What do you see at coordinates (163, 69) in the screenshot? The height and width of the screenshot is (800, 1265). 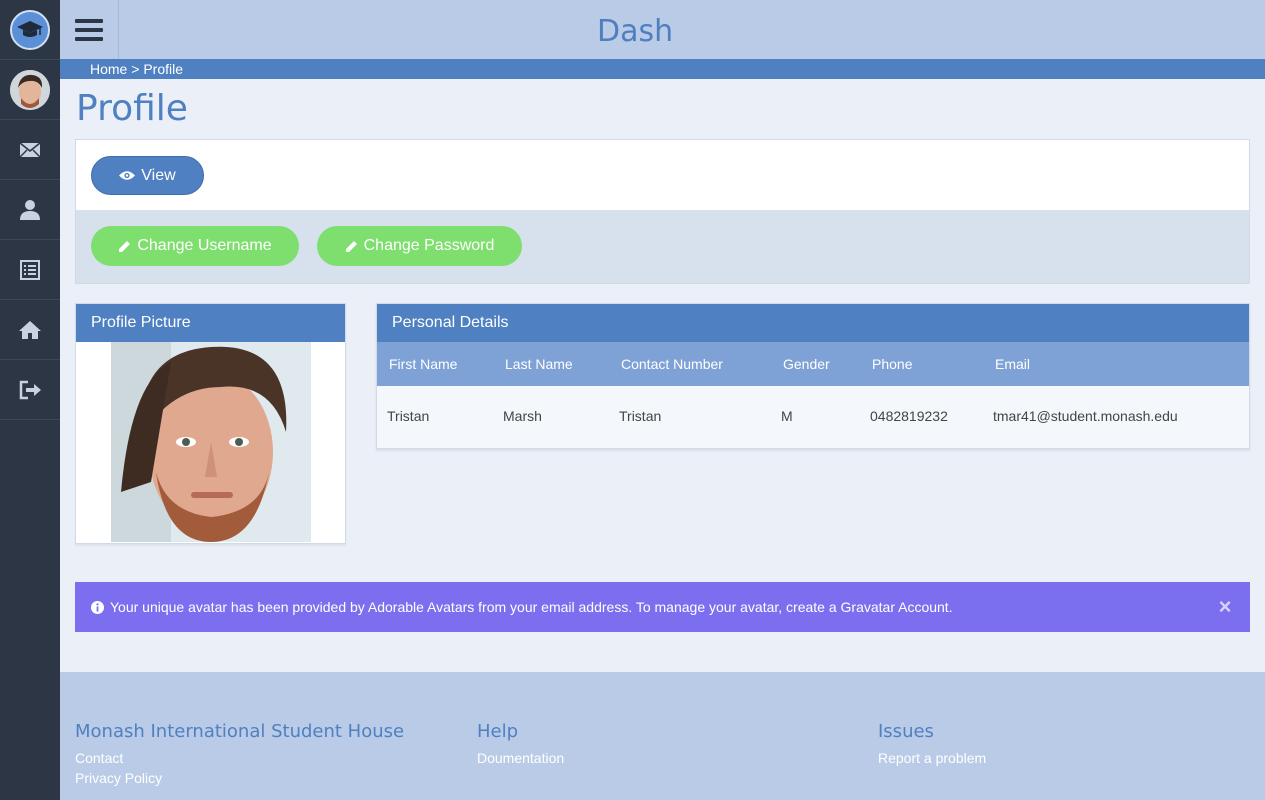 I see `breadcrumb-current: Profile` at bounding box center [163, 69].